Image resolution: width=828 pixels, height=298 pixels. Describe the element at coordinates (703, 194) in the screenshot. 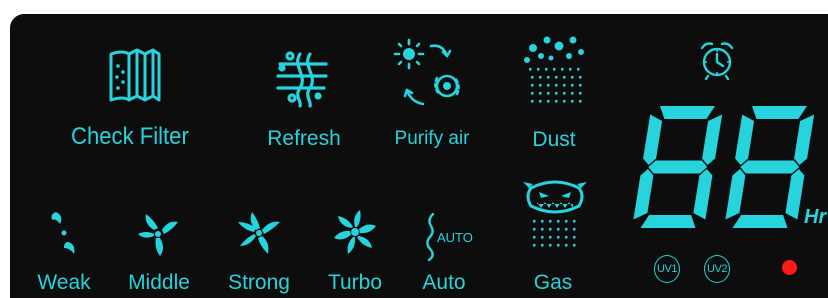

I see `digit-1-segment-c` at that location.